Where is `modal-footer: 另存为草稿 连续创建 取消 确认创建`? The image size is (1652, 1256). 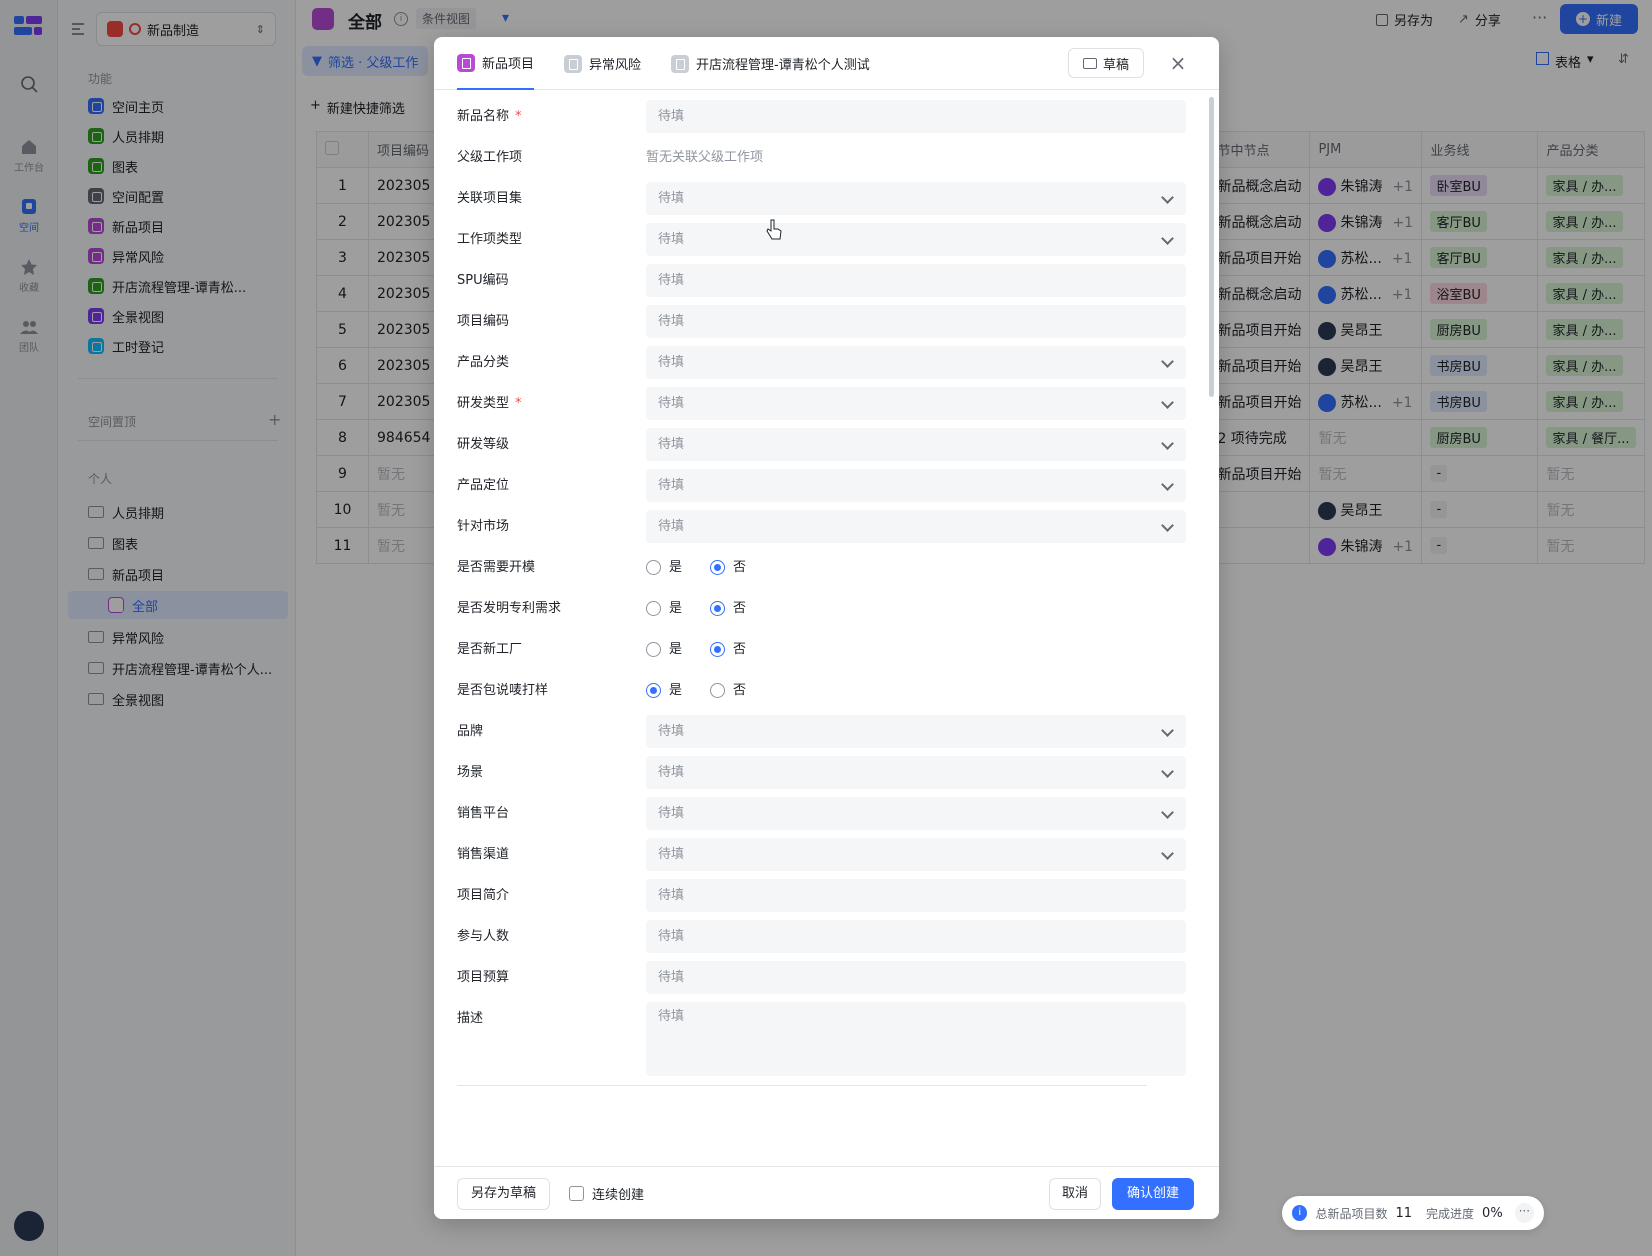 modal-footer: 另存为草稿 连续创建 取消 确认创建 is located at coordinates (826, 1192).